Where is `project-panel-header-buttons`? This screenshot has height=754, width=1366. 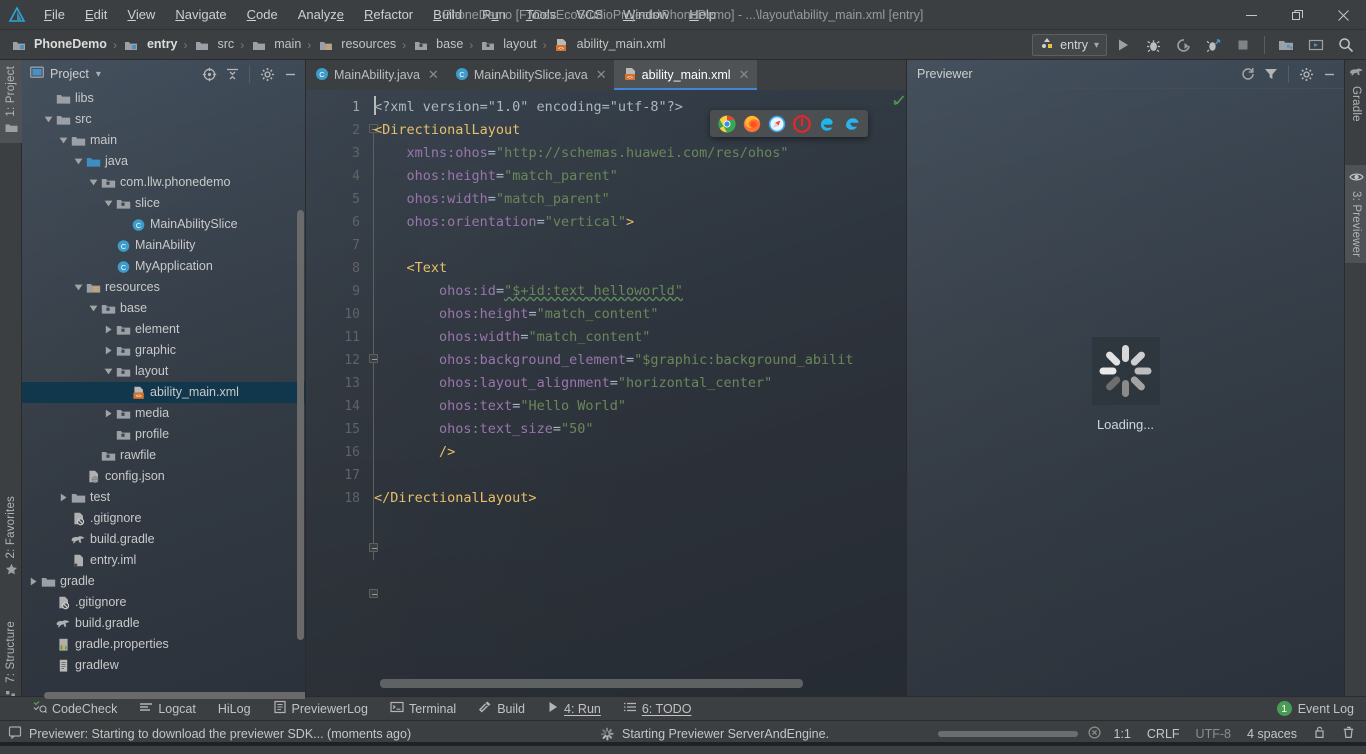
project-panel-header-buttons is located at coordinates (249, 74).